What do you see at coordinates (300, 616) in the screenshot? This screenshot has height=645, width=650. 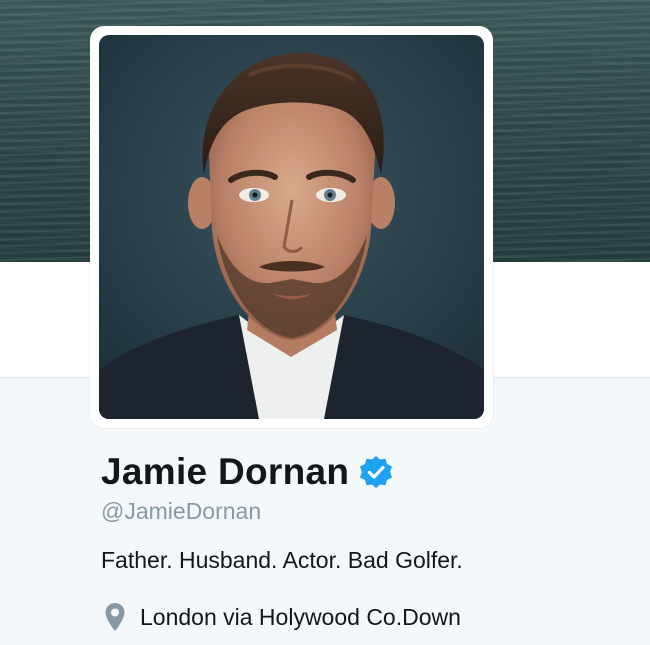 I see `profile-location: London via Holywood Co.Down` at bounding box center [300, 616].